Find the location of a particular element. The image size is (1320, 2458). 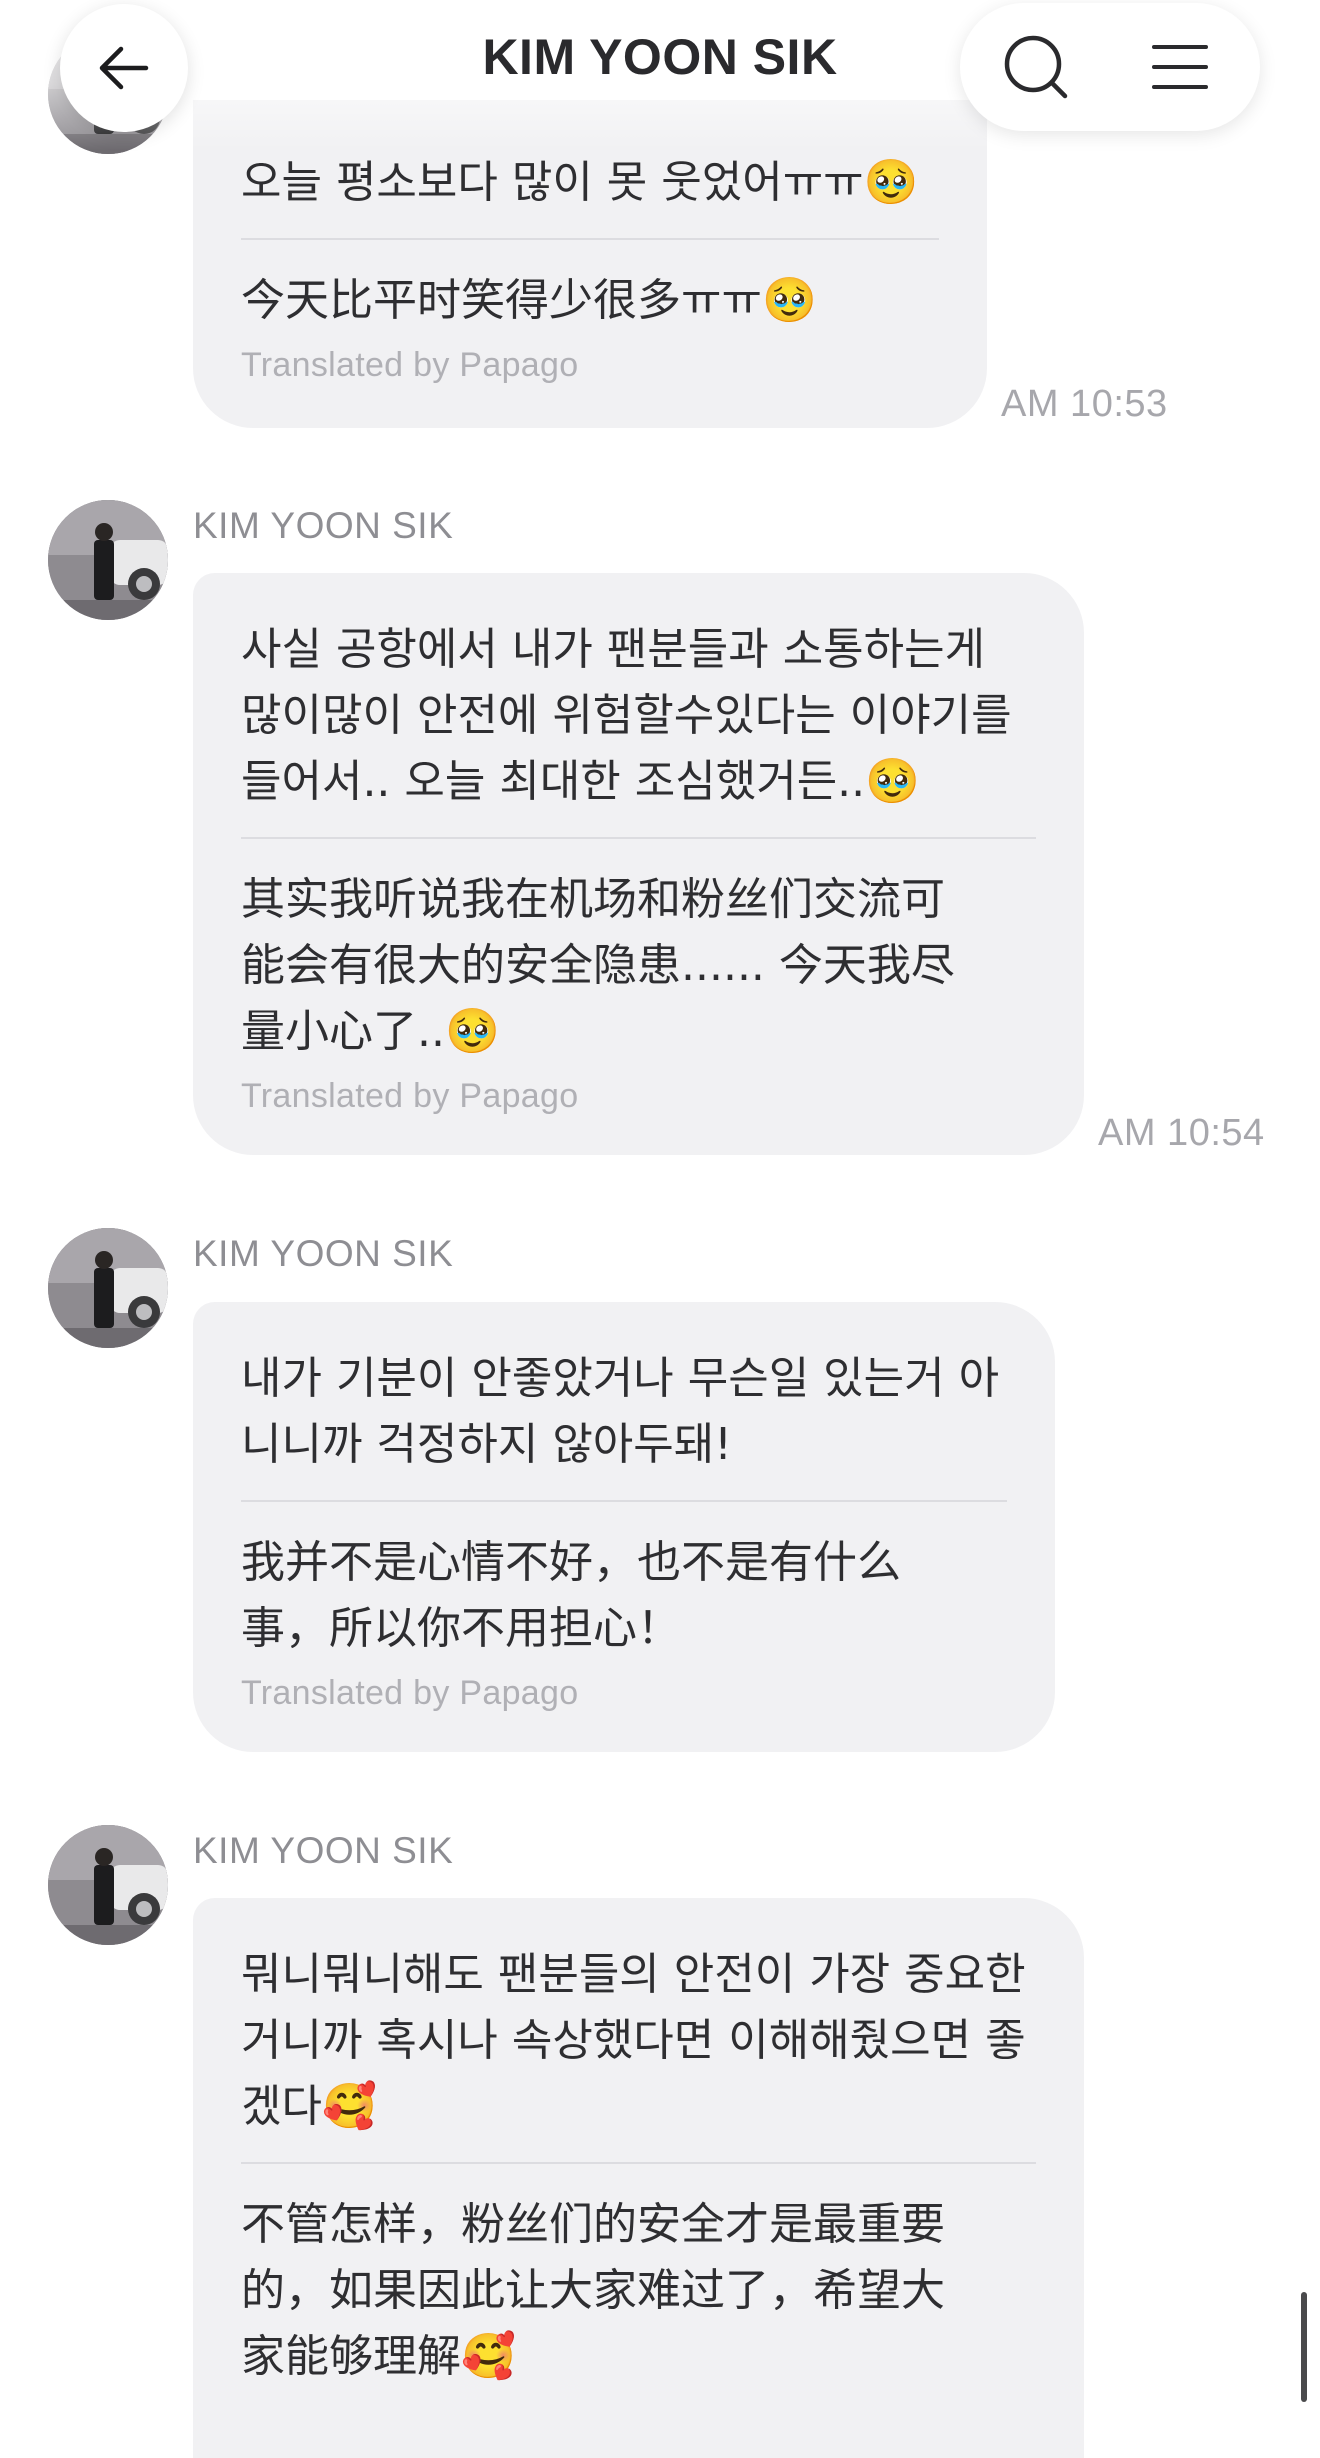

search-button is located at coordinates (1036, 67).